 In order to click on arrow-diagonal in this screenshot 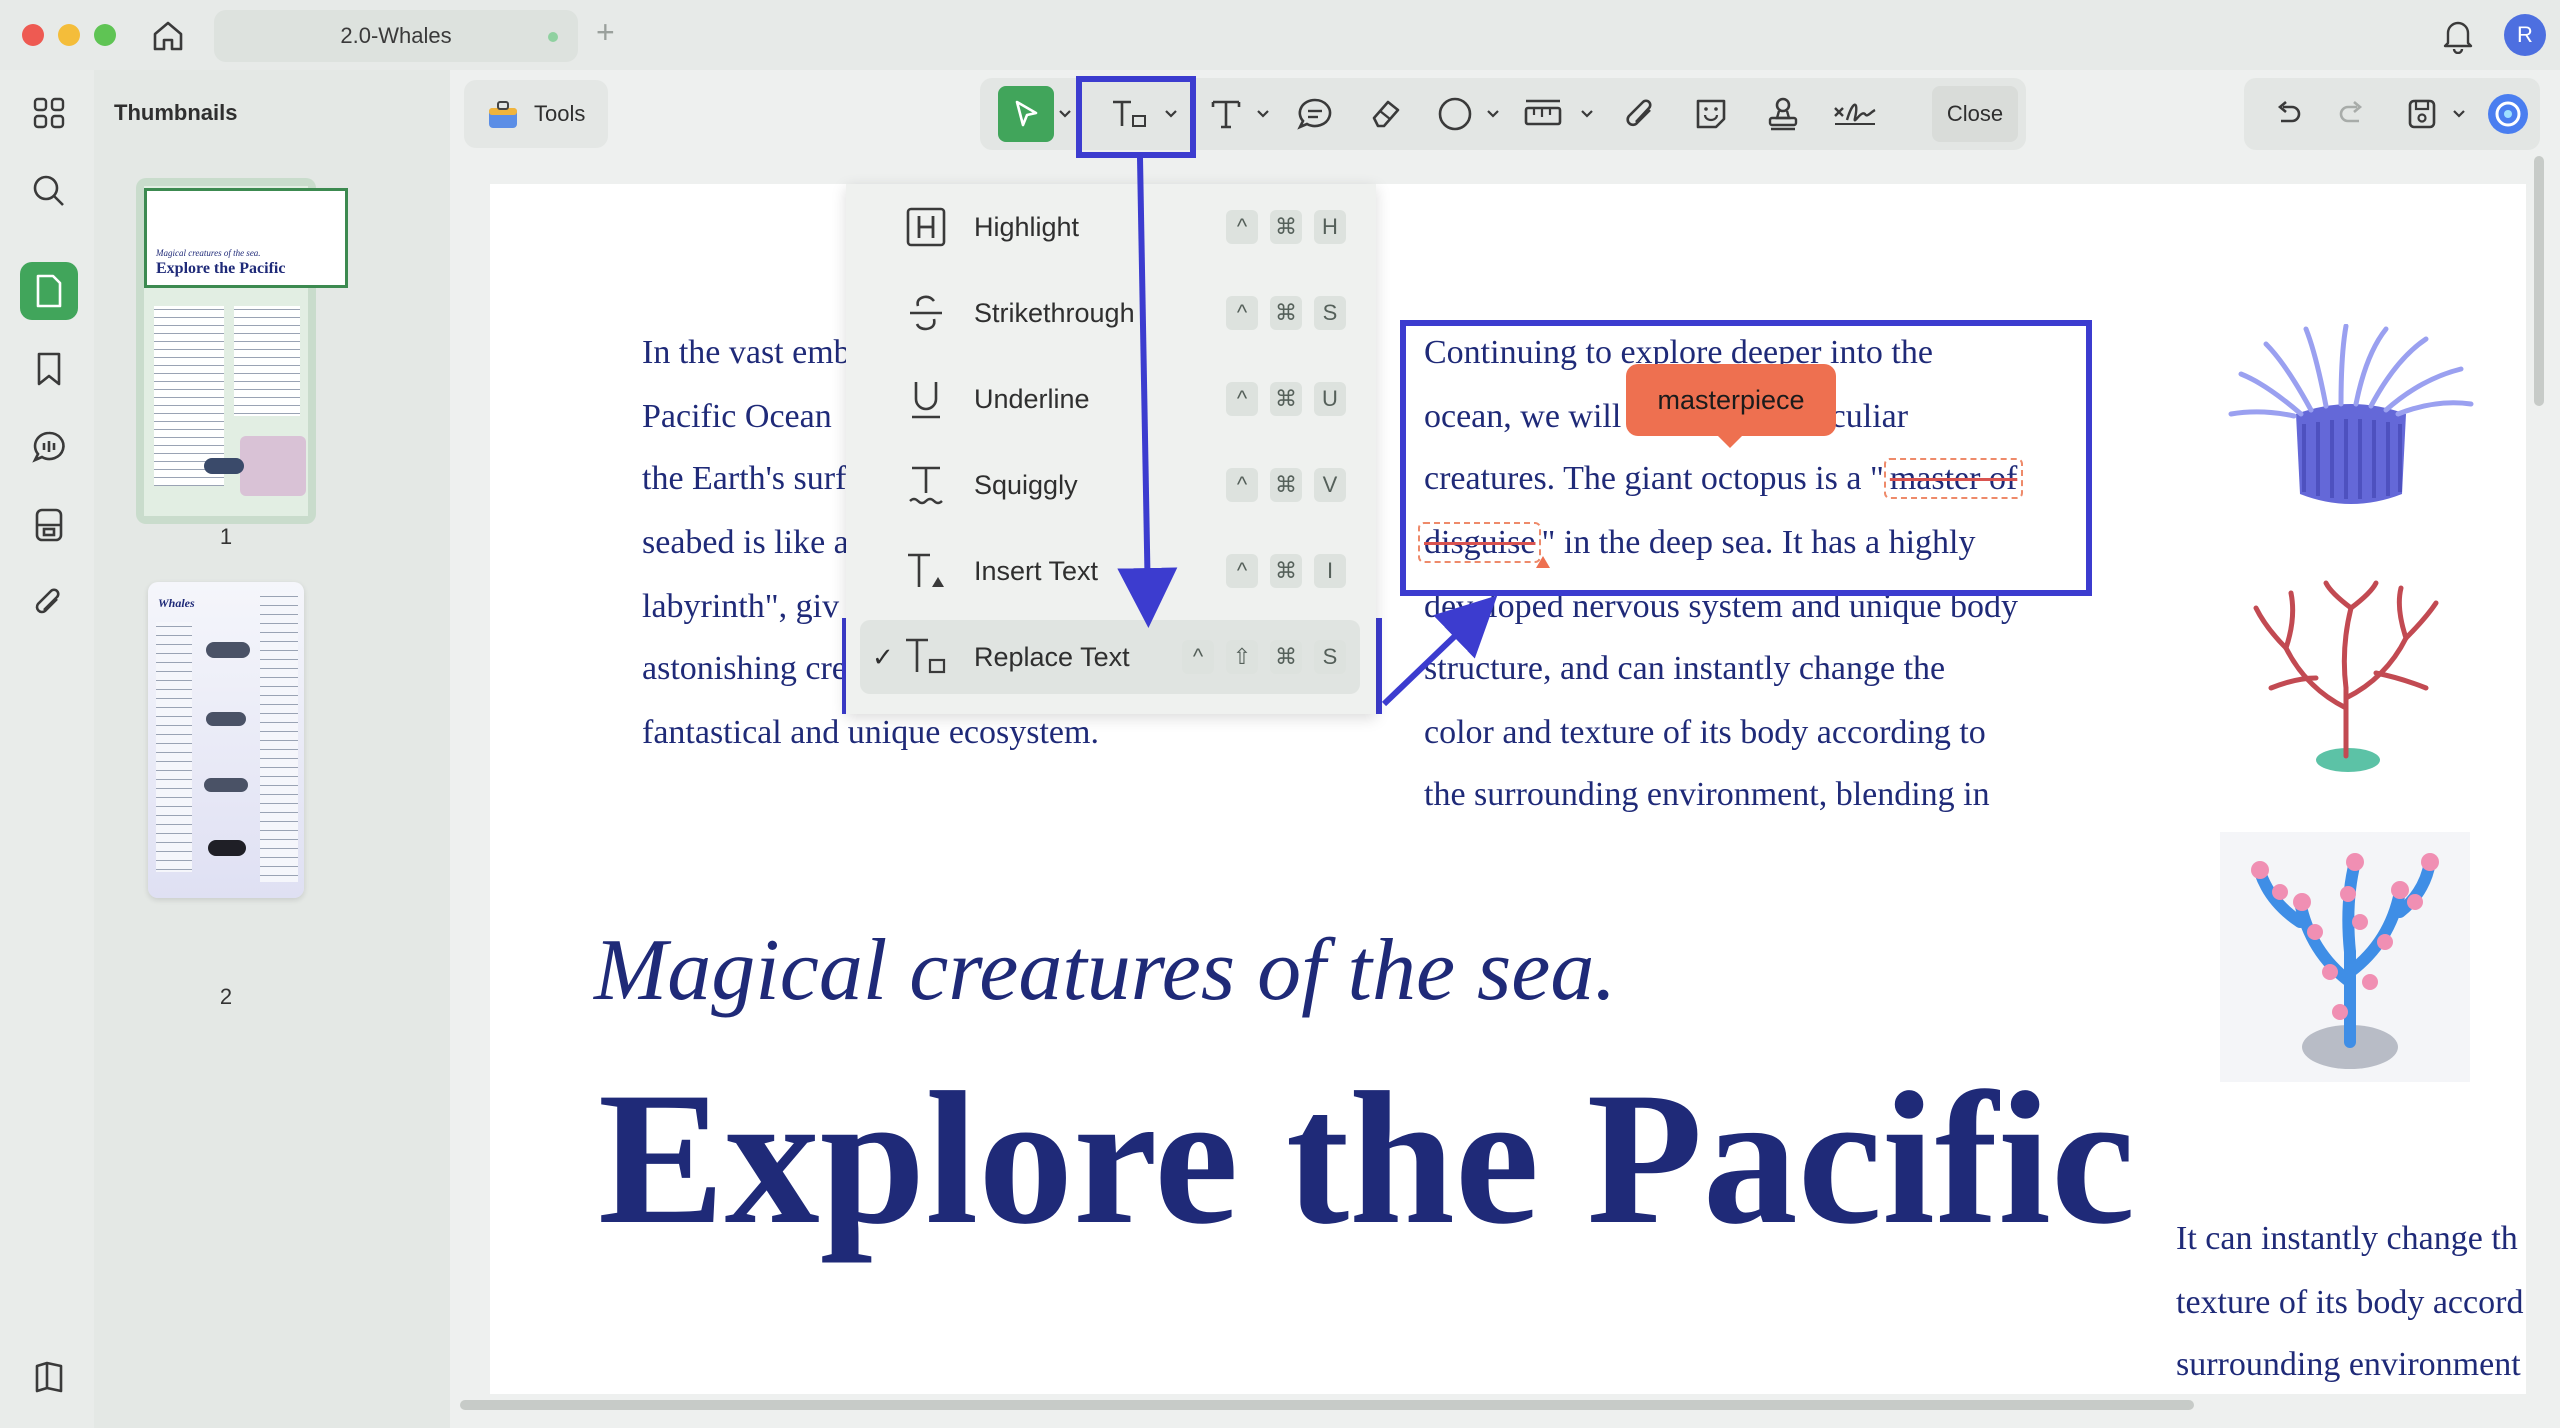, I will do `click(1439, 651)`.